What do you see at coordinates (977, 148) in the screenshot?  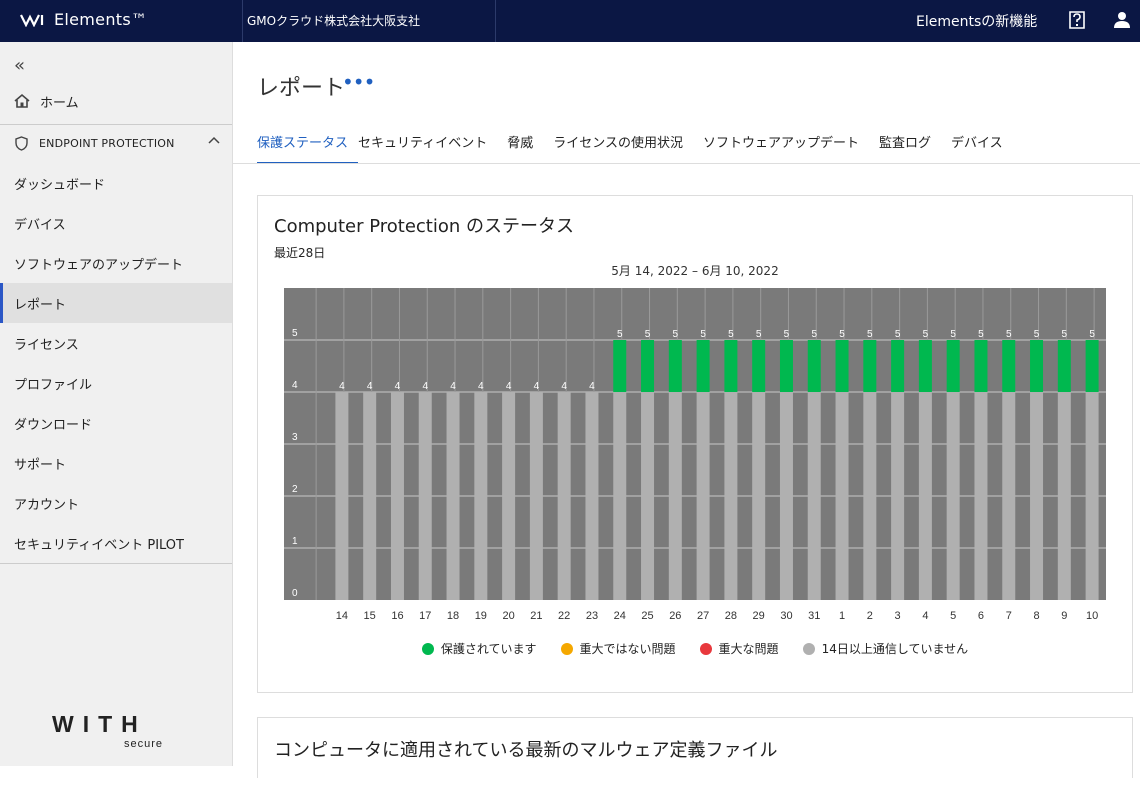 I see `tab: デバイス` at bounding box center [977, 148].